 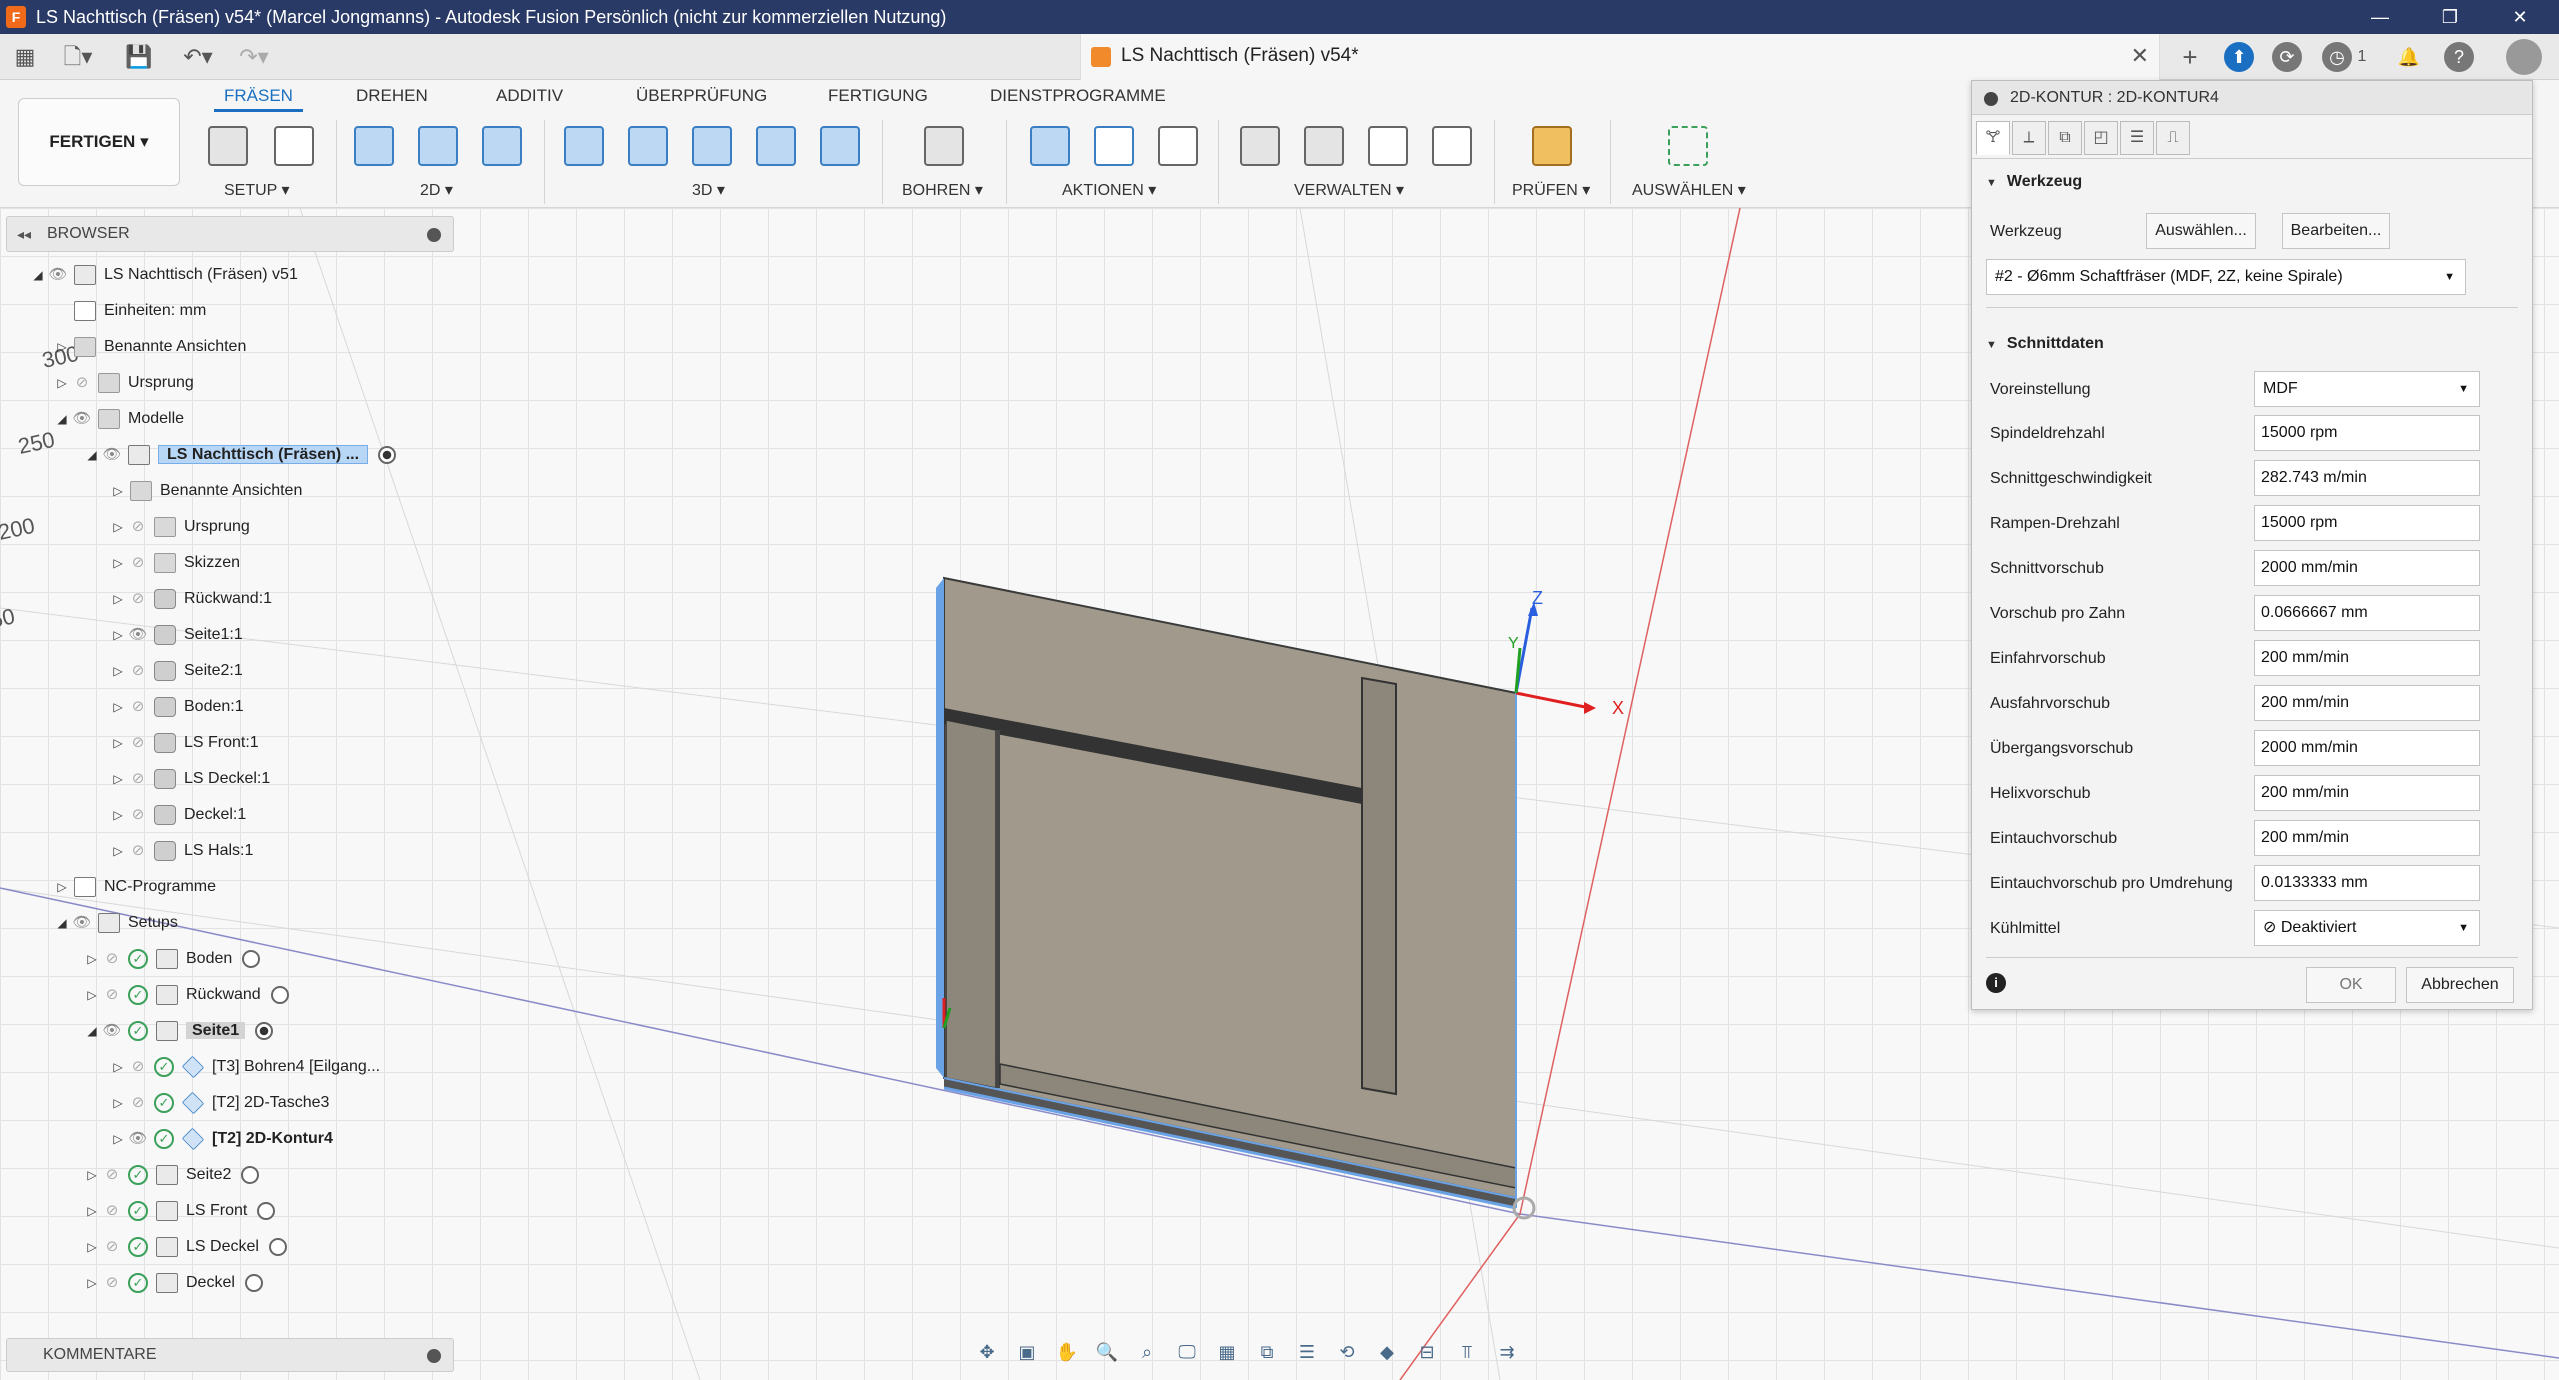 What do you see at coordinates (2190, 57) in the screenshot?
I see `new-tab-icon: +` at bounding box center [2190, 57].